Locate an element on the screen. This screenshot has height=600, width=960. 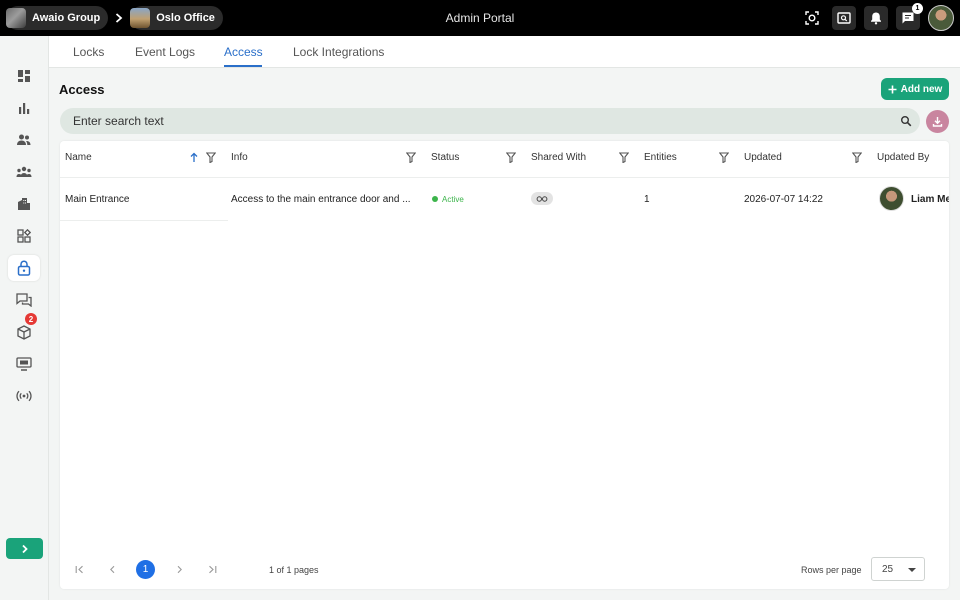
column-header-name: Name is located at coordinates (78, 157).